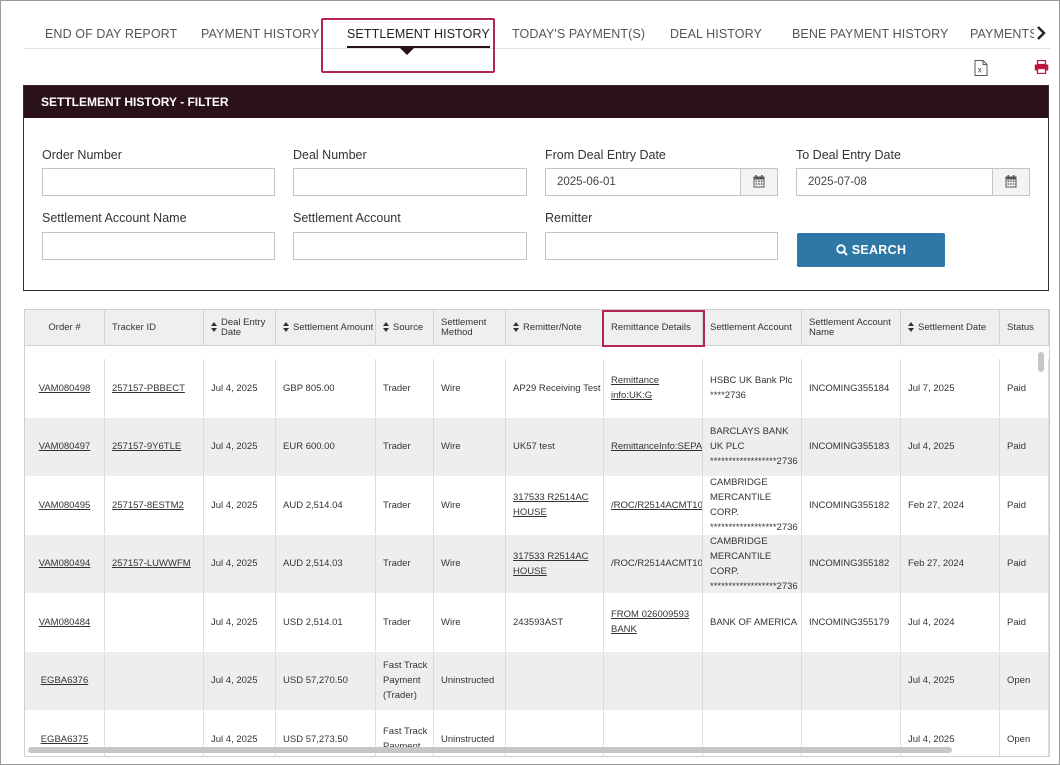 The width and height of the screenshot is (1060, 765). What do you see at coordinates (656, 622) in the screenshot?
I see `cell-remittance-details-link: FROM 026009593 BANK` at bounding box center [656, 622].